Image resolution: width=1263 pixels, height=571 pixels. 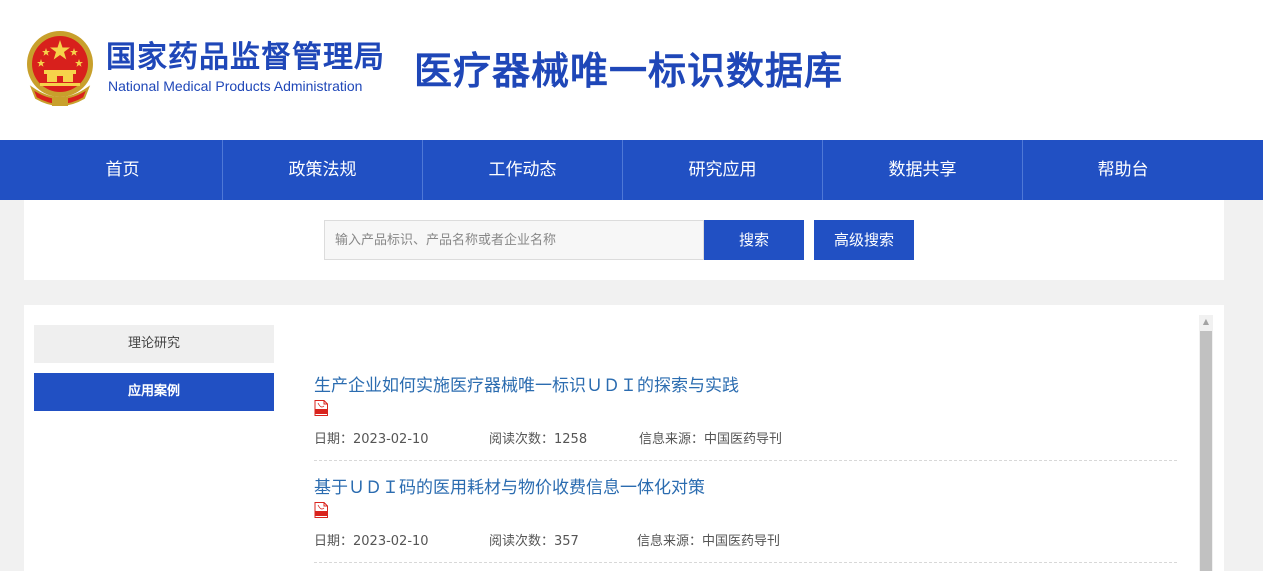 I want to click on site-title: 医疗器械唯一标识数据库, so click(x=629, y=71).